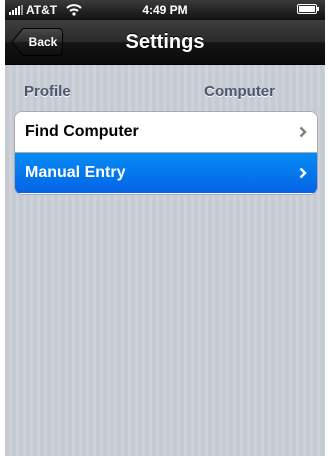 This screenshot has height=456, width=330. I want to click on page-title: Settings, so click(165, 42).